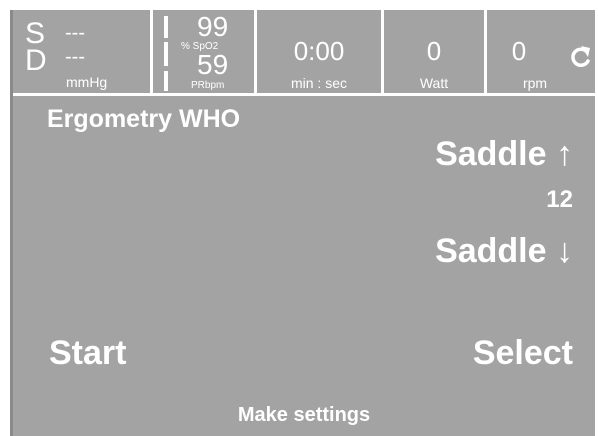  I want to click on diastolic-label: D, so click(36, 60).